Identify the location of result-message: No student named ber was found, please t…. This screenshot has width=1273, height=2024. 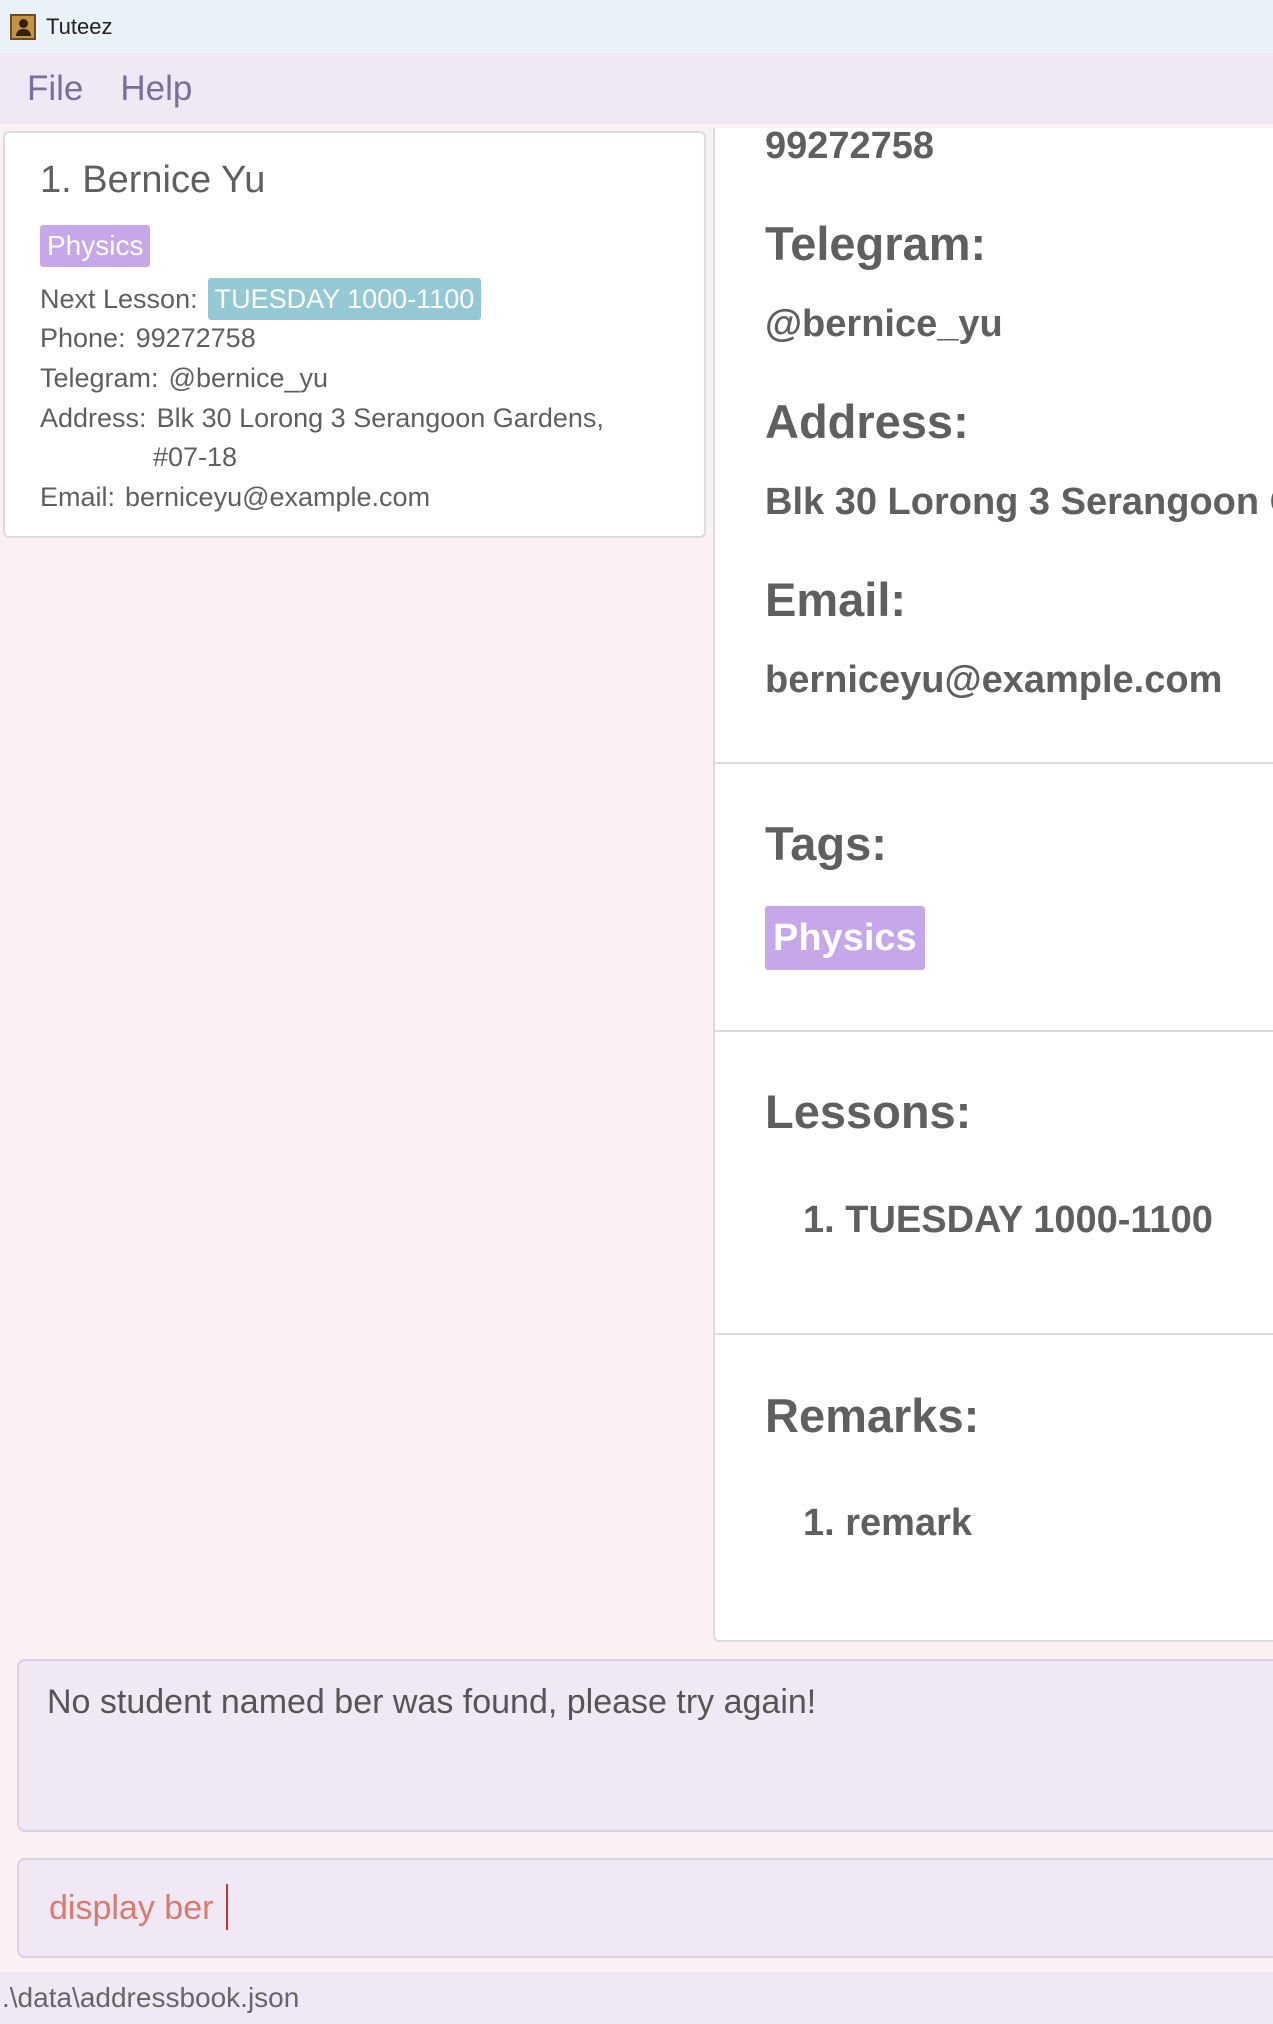
(432, 1702).